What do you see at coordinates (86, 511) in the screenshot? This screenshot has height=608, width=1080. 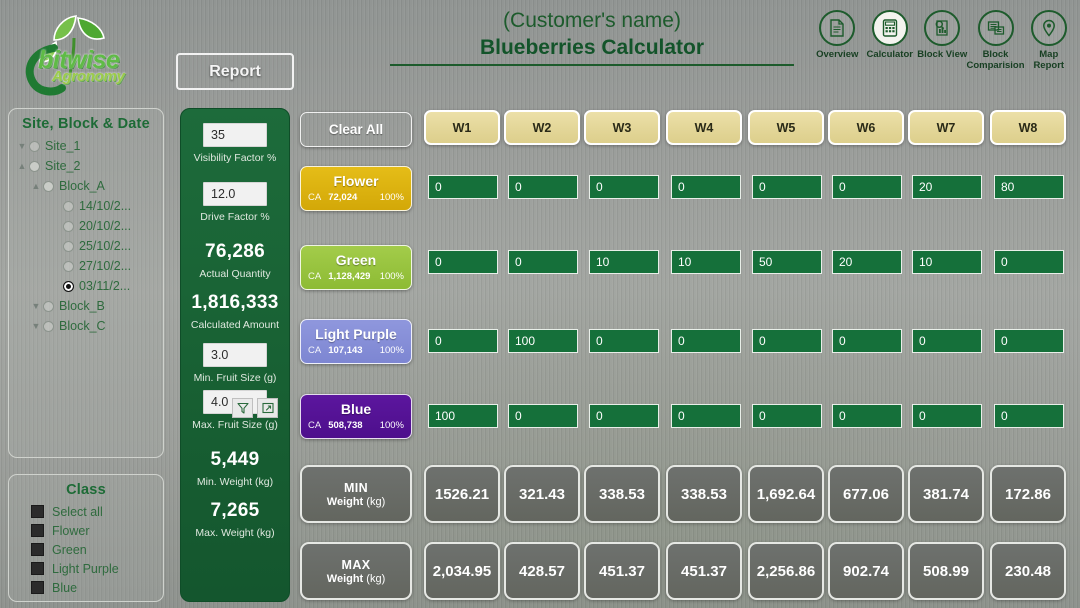 I see `class-item-select-all: Select all` at bounding box center [86, 511].